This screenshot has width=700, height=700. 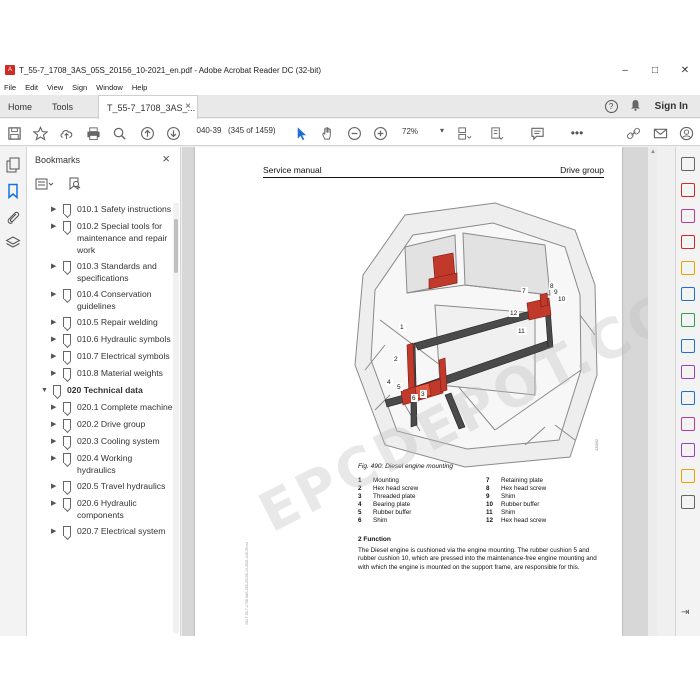 What do you see at coordinates (10, 87) in the screenshot?
I see `menu-file: File` at bounding box center [10, 87].